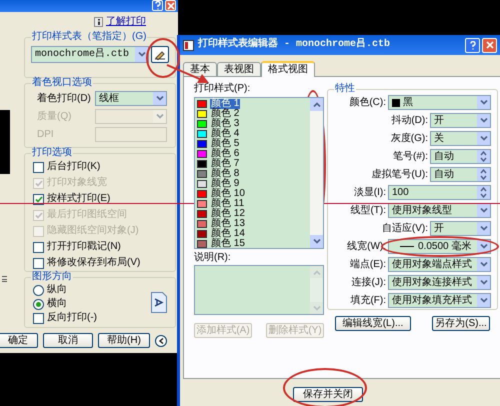  I want to click on info-icon, so click(98, 22).